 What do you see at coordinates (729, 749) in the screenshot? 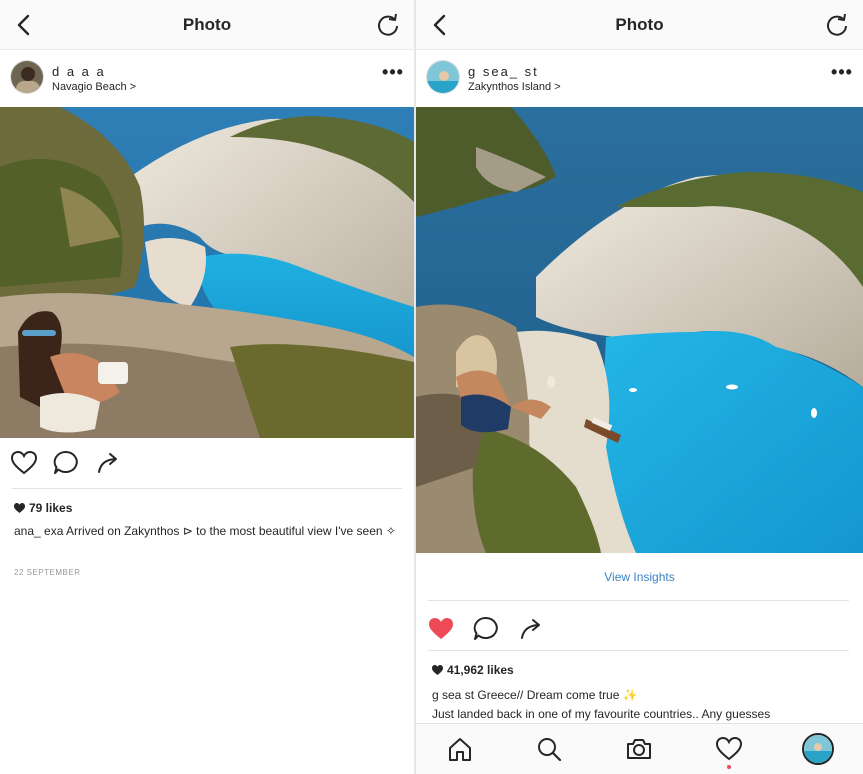
I see `activity-icon` at bounding box center [729, 749].